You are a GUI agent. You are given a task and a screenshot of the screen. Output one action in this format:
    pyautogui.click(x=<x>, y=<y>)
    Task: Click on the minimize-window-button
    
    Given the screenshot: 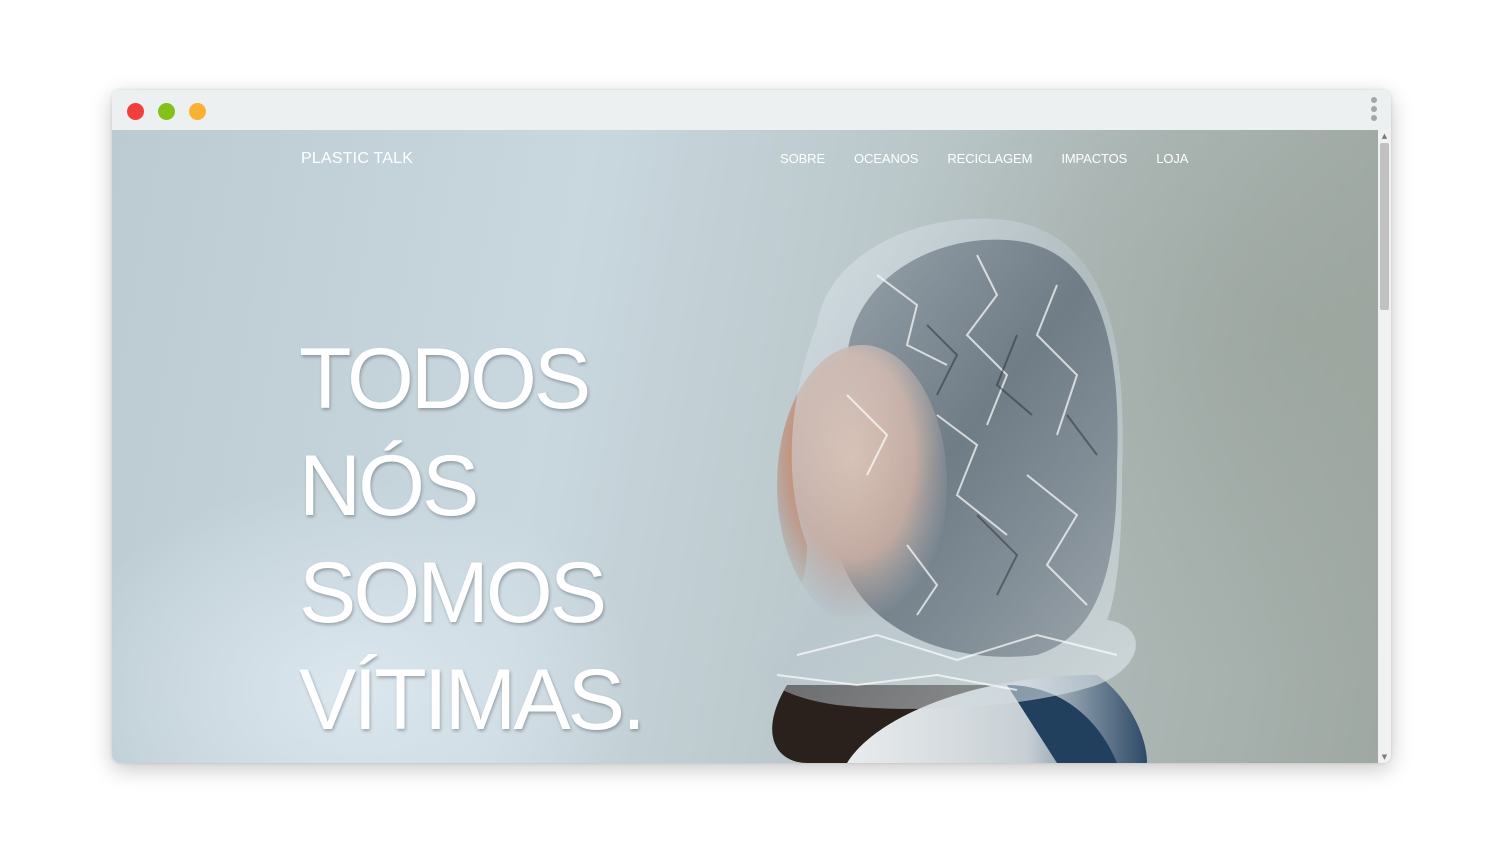 What is the action you would take?
    pyautogui.click(x=166, y=111)
    